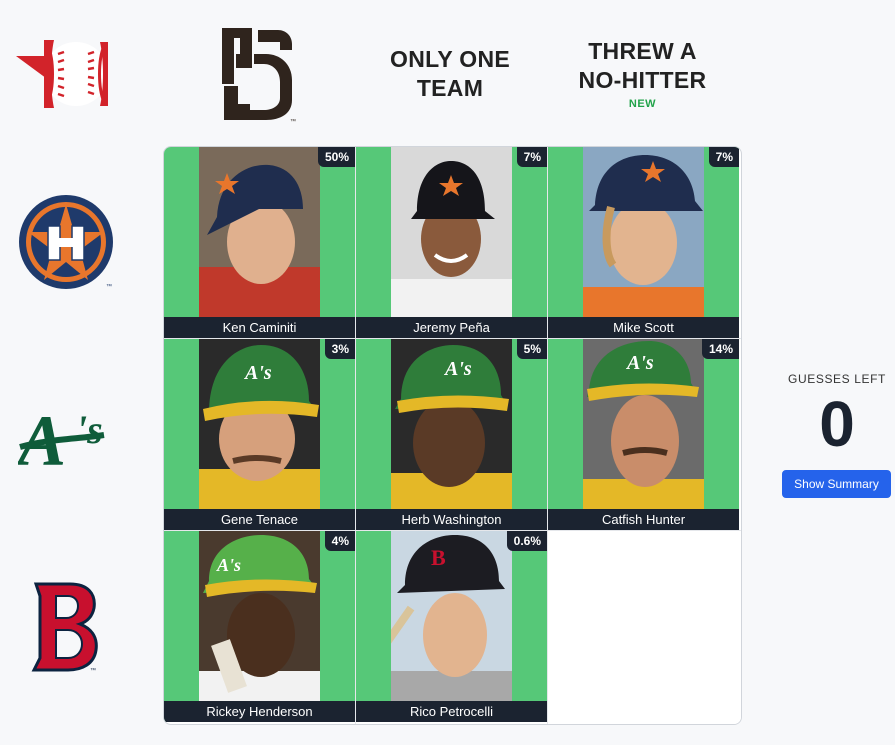 The width and height of the screenshot is (895, 745). Describe the element at coordinates (450, 88) in the screenshot. I see `column-header-line2: TEAM` at that location.